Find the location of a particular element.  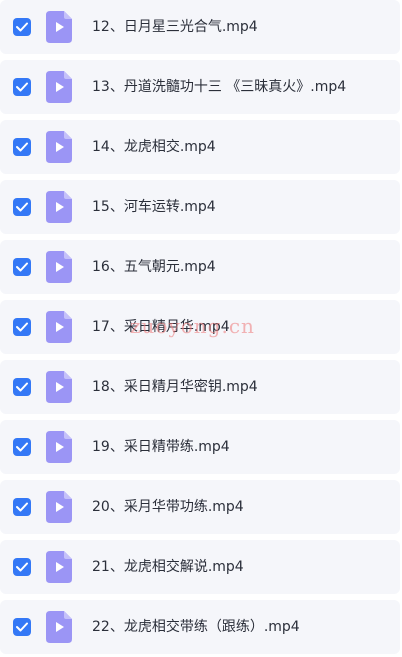

file-name: 17、采日精月华.mp4 is located at coordinates (161, 327).